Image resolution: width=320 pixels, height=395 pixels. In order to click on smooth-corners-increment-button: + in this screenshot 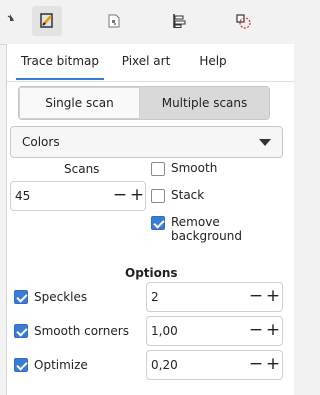, I will do `click(273, 331)`.